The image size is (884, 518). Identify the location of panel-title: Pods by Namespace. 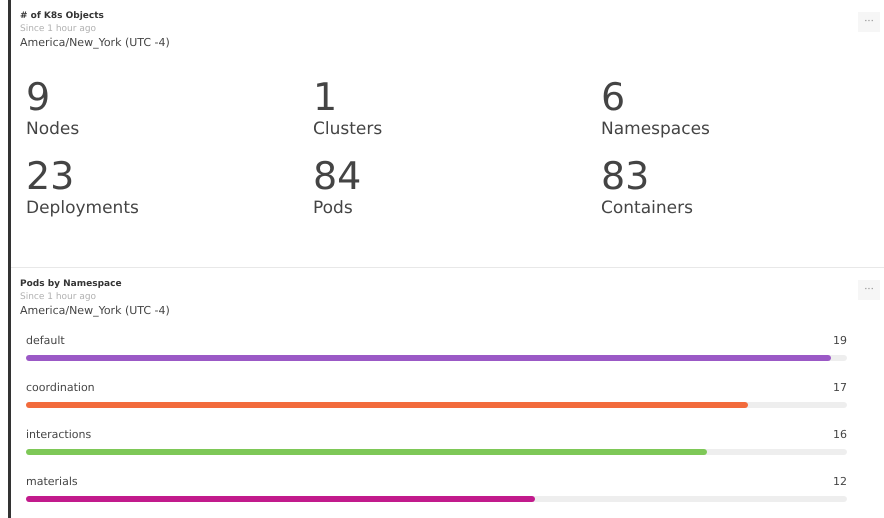
(71, 284).